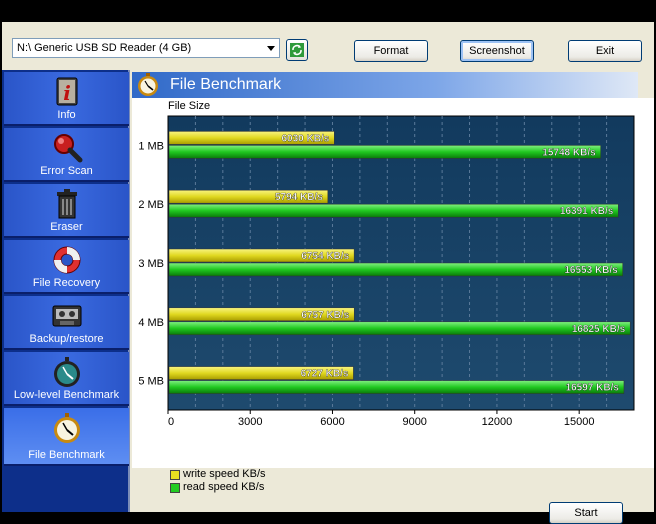  I want to click on title-bar, so click(328, 11).